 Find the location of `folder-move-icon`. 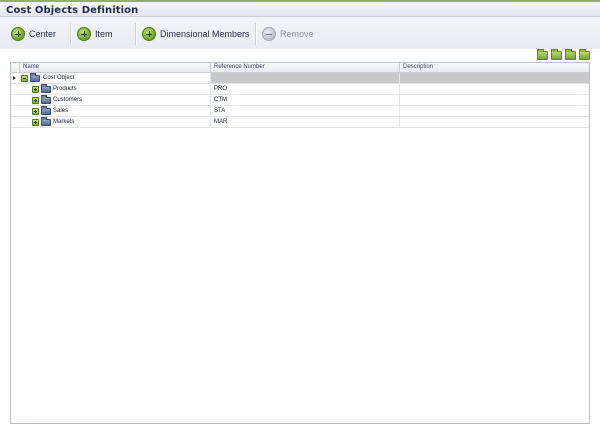

folder-move-icon is located at coordinates (570, 54).